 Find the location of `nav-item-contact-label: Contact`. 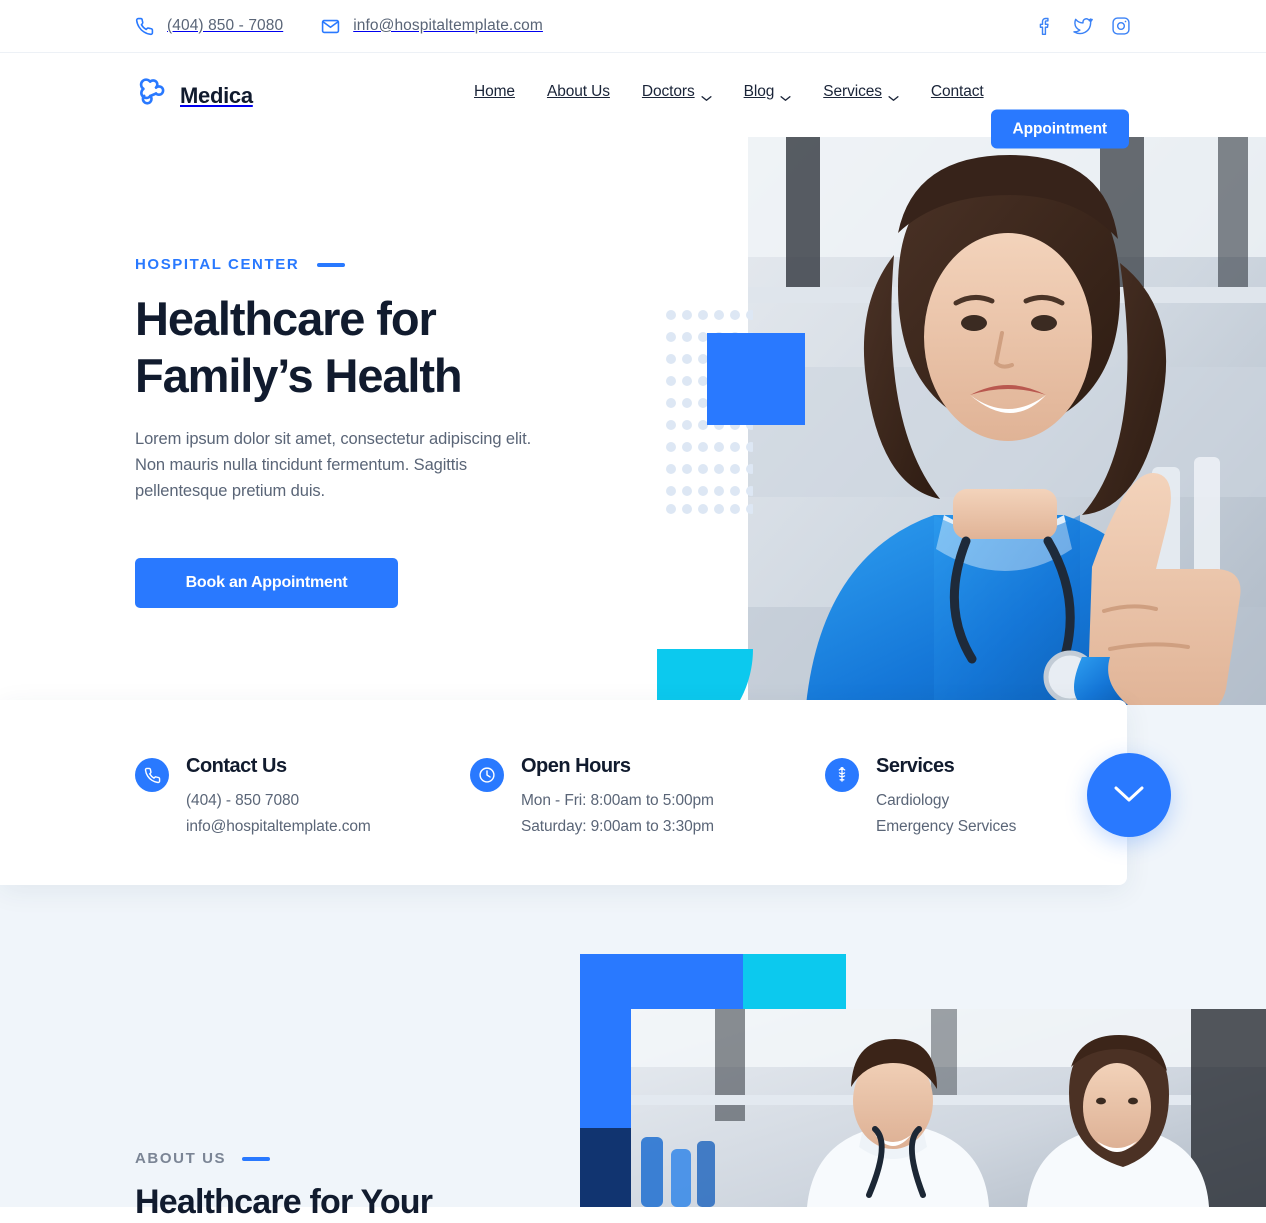

nav-item-contact-label: Contact is located at coordinates (957, 91).